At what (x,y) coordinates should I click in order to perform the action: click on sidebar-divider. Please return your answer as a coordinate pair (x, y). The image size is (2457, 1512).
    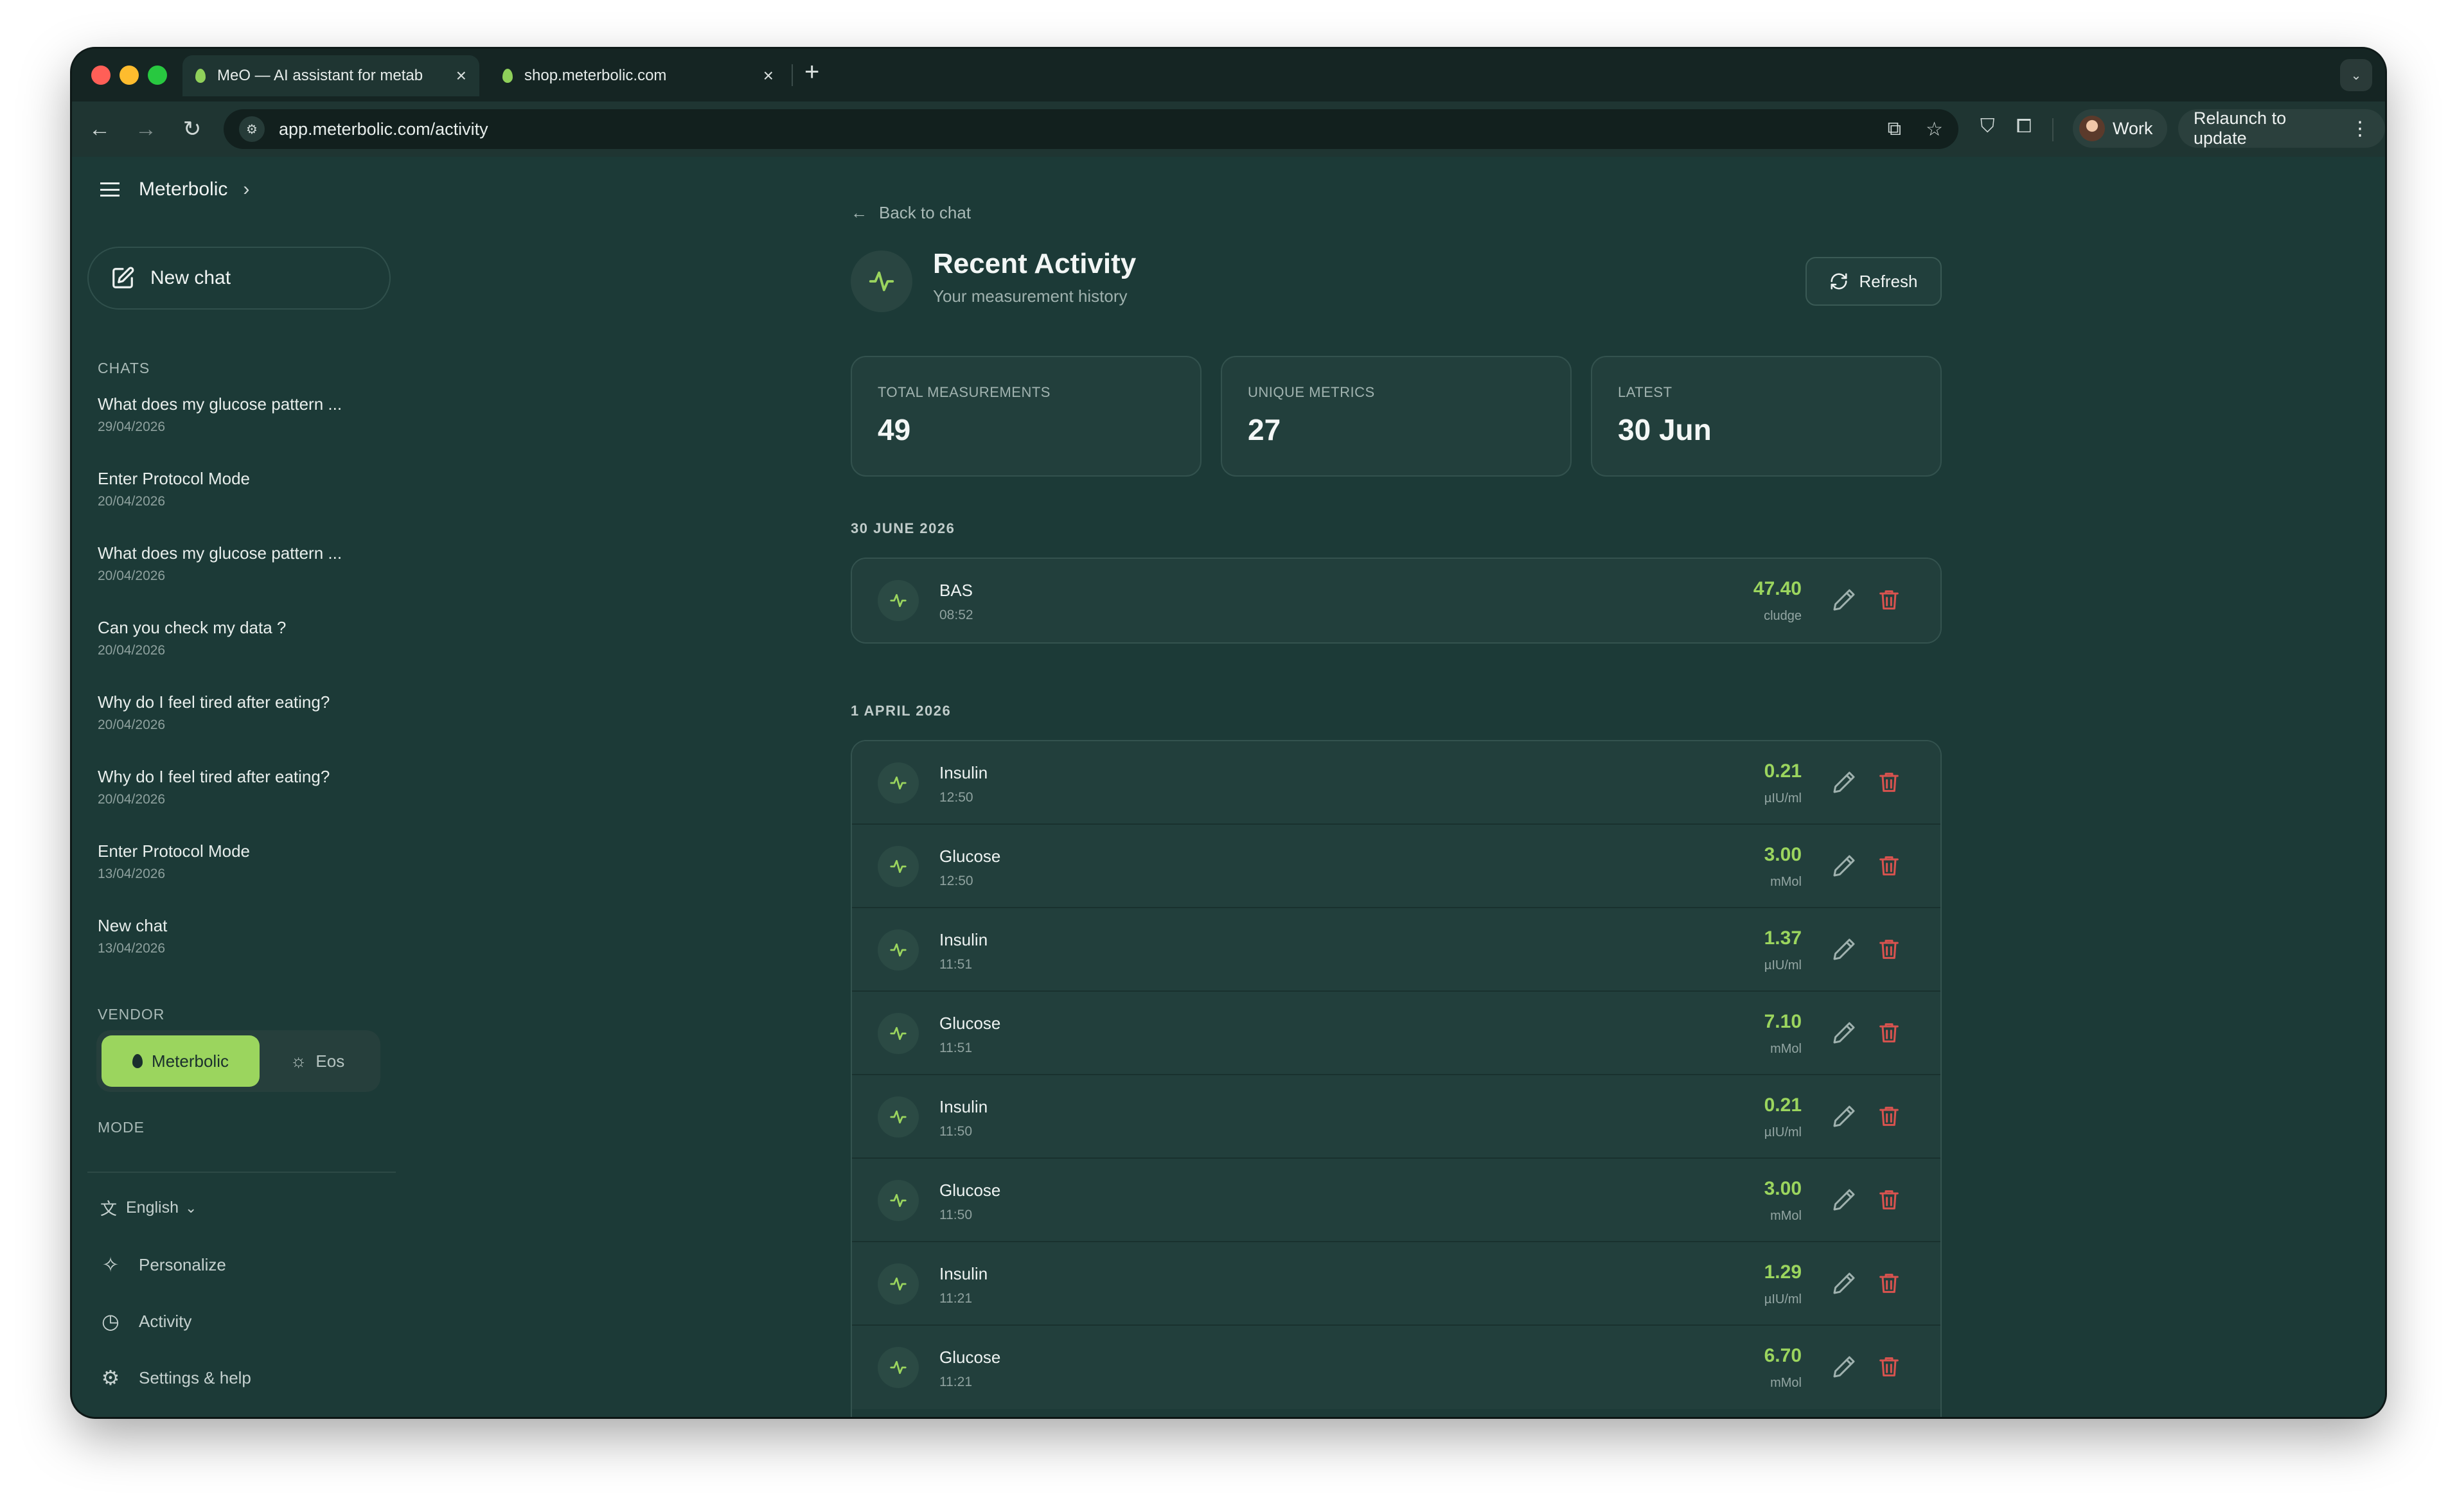
    Looking at the image, I should click on (241, 1172).